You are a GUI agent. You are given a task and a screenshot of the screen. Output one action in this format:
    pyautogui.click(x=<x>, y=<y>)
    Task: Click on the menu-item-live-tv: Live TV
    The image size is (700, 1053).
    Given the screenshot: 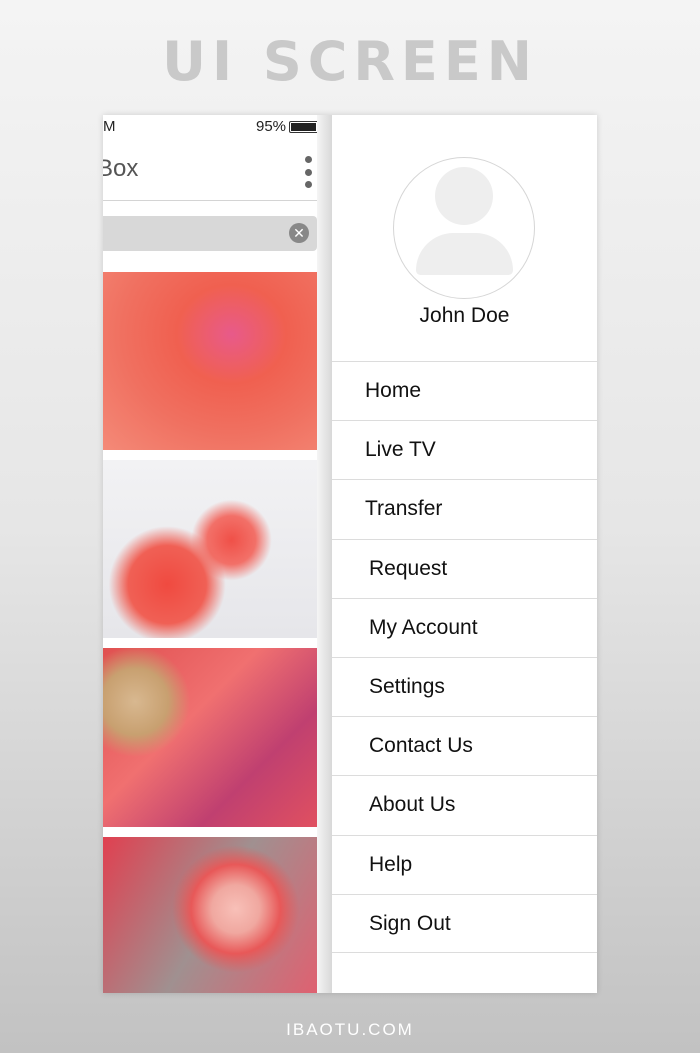 What is the action you would take?
    pyautogui.click(x=464, y=449)
    